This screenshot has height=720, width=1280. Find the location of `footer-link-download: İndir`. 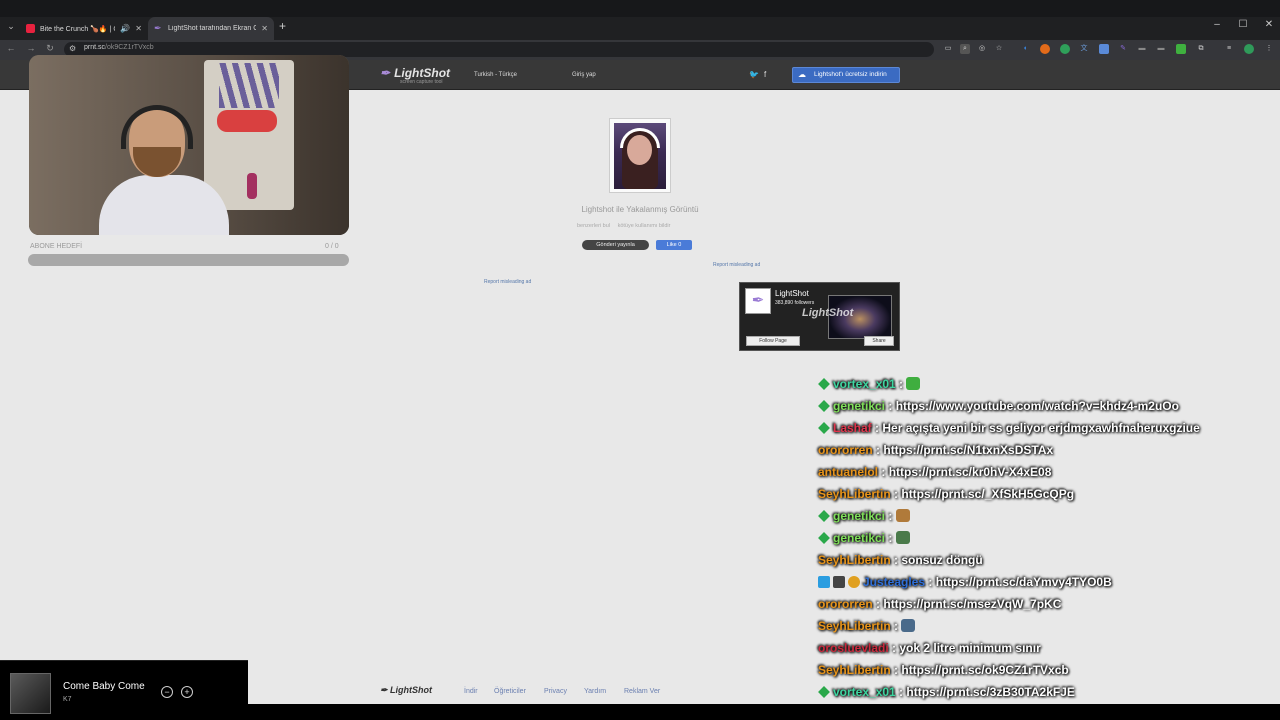

footer-link-download: İndir is located at coordinates (471, 691).